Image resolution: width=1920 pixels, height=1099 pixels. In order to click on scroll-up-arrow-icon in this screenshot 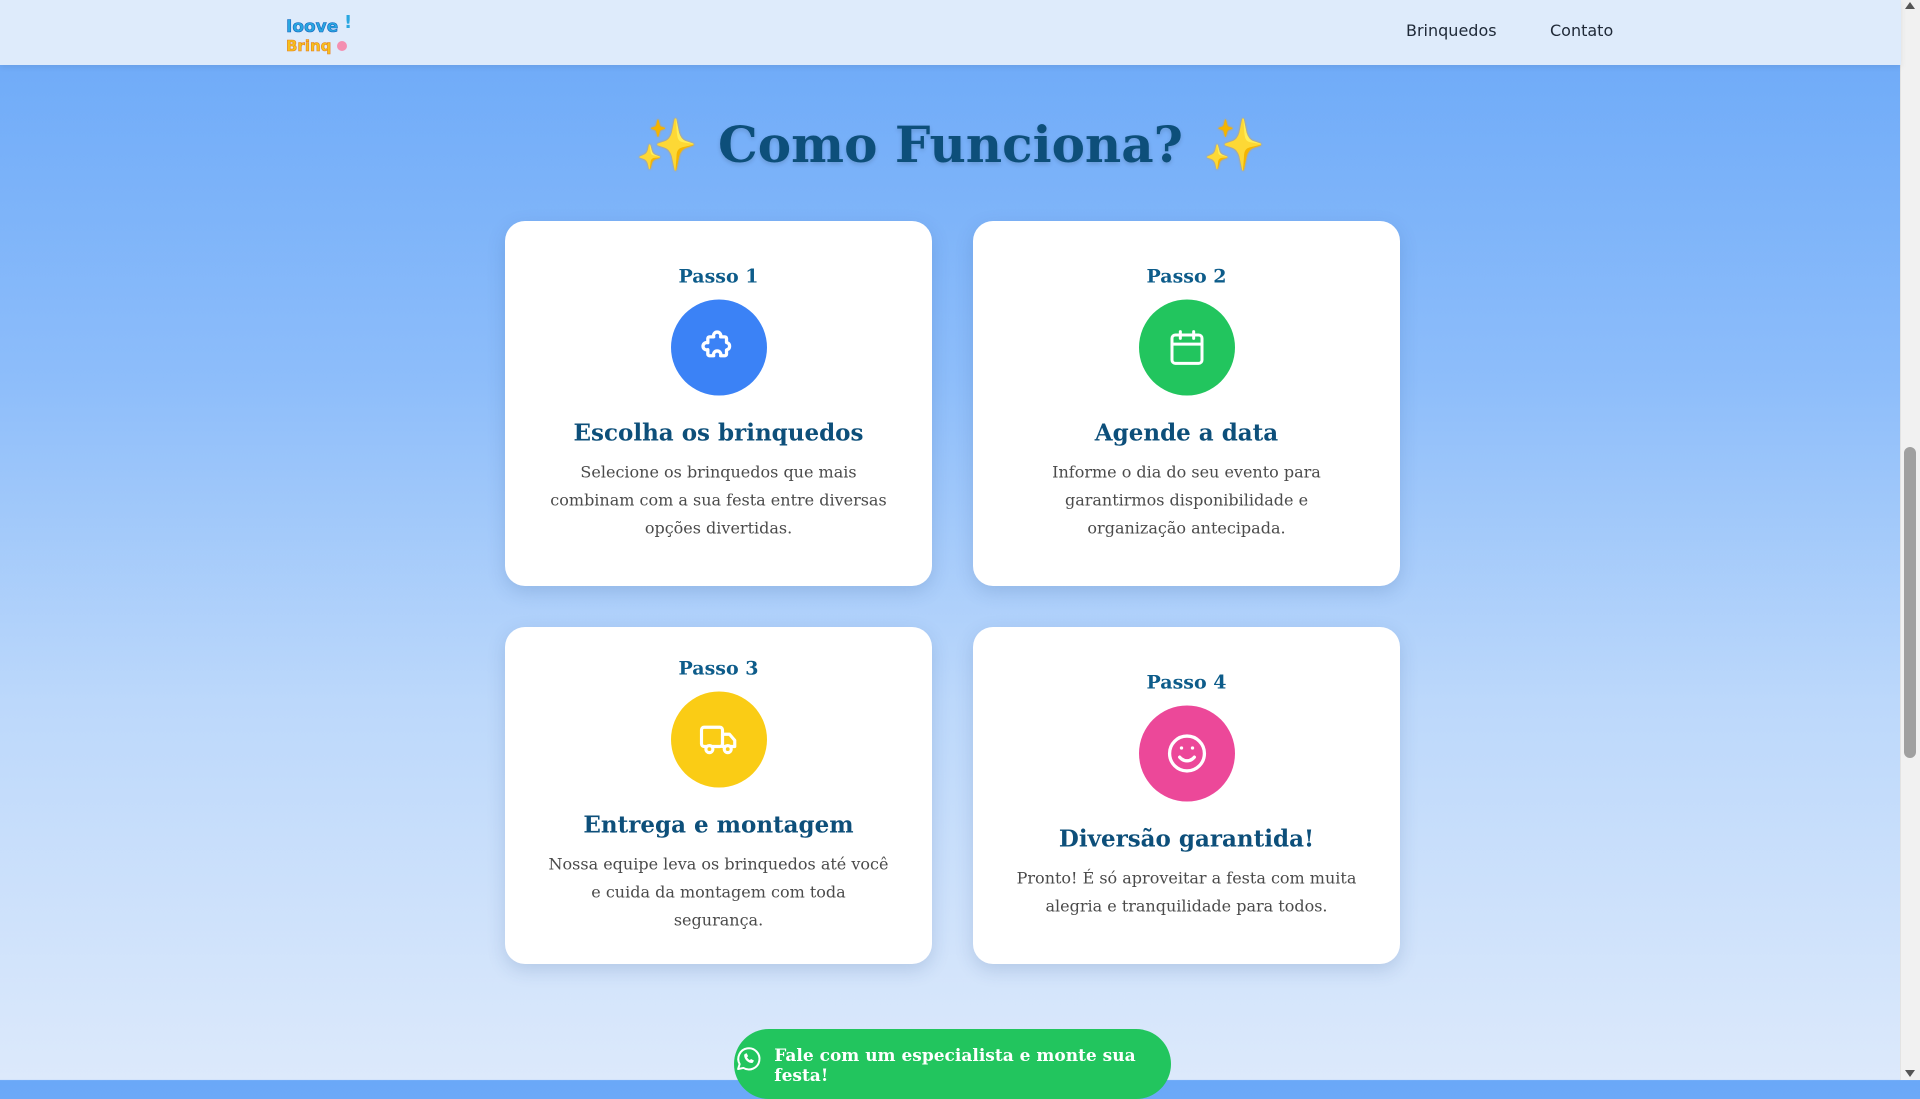, I will do `click(1910, 5)`.